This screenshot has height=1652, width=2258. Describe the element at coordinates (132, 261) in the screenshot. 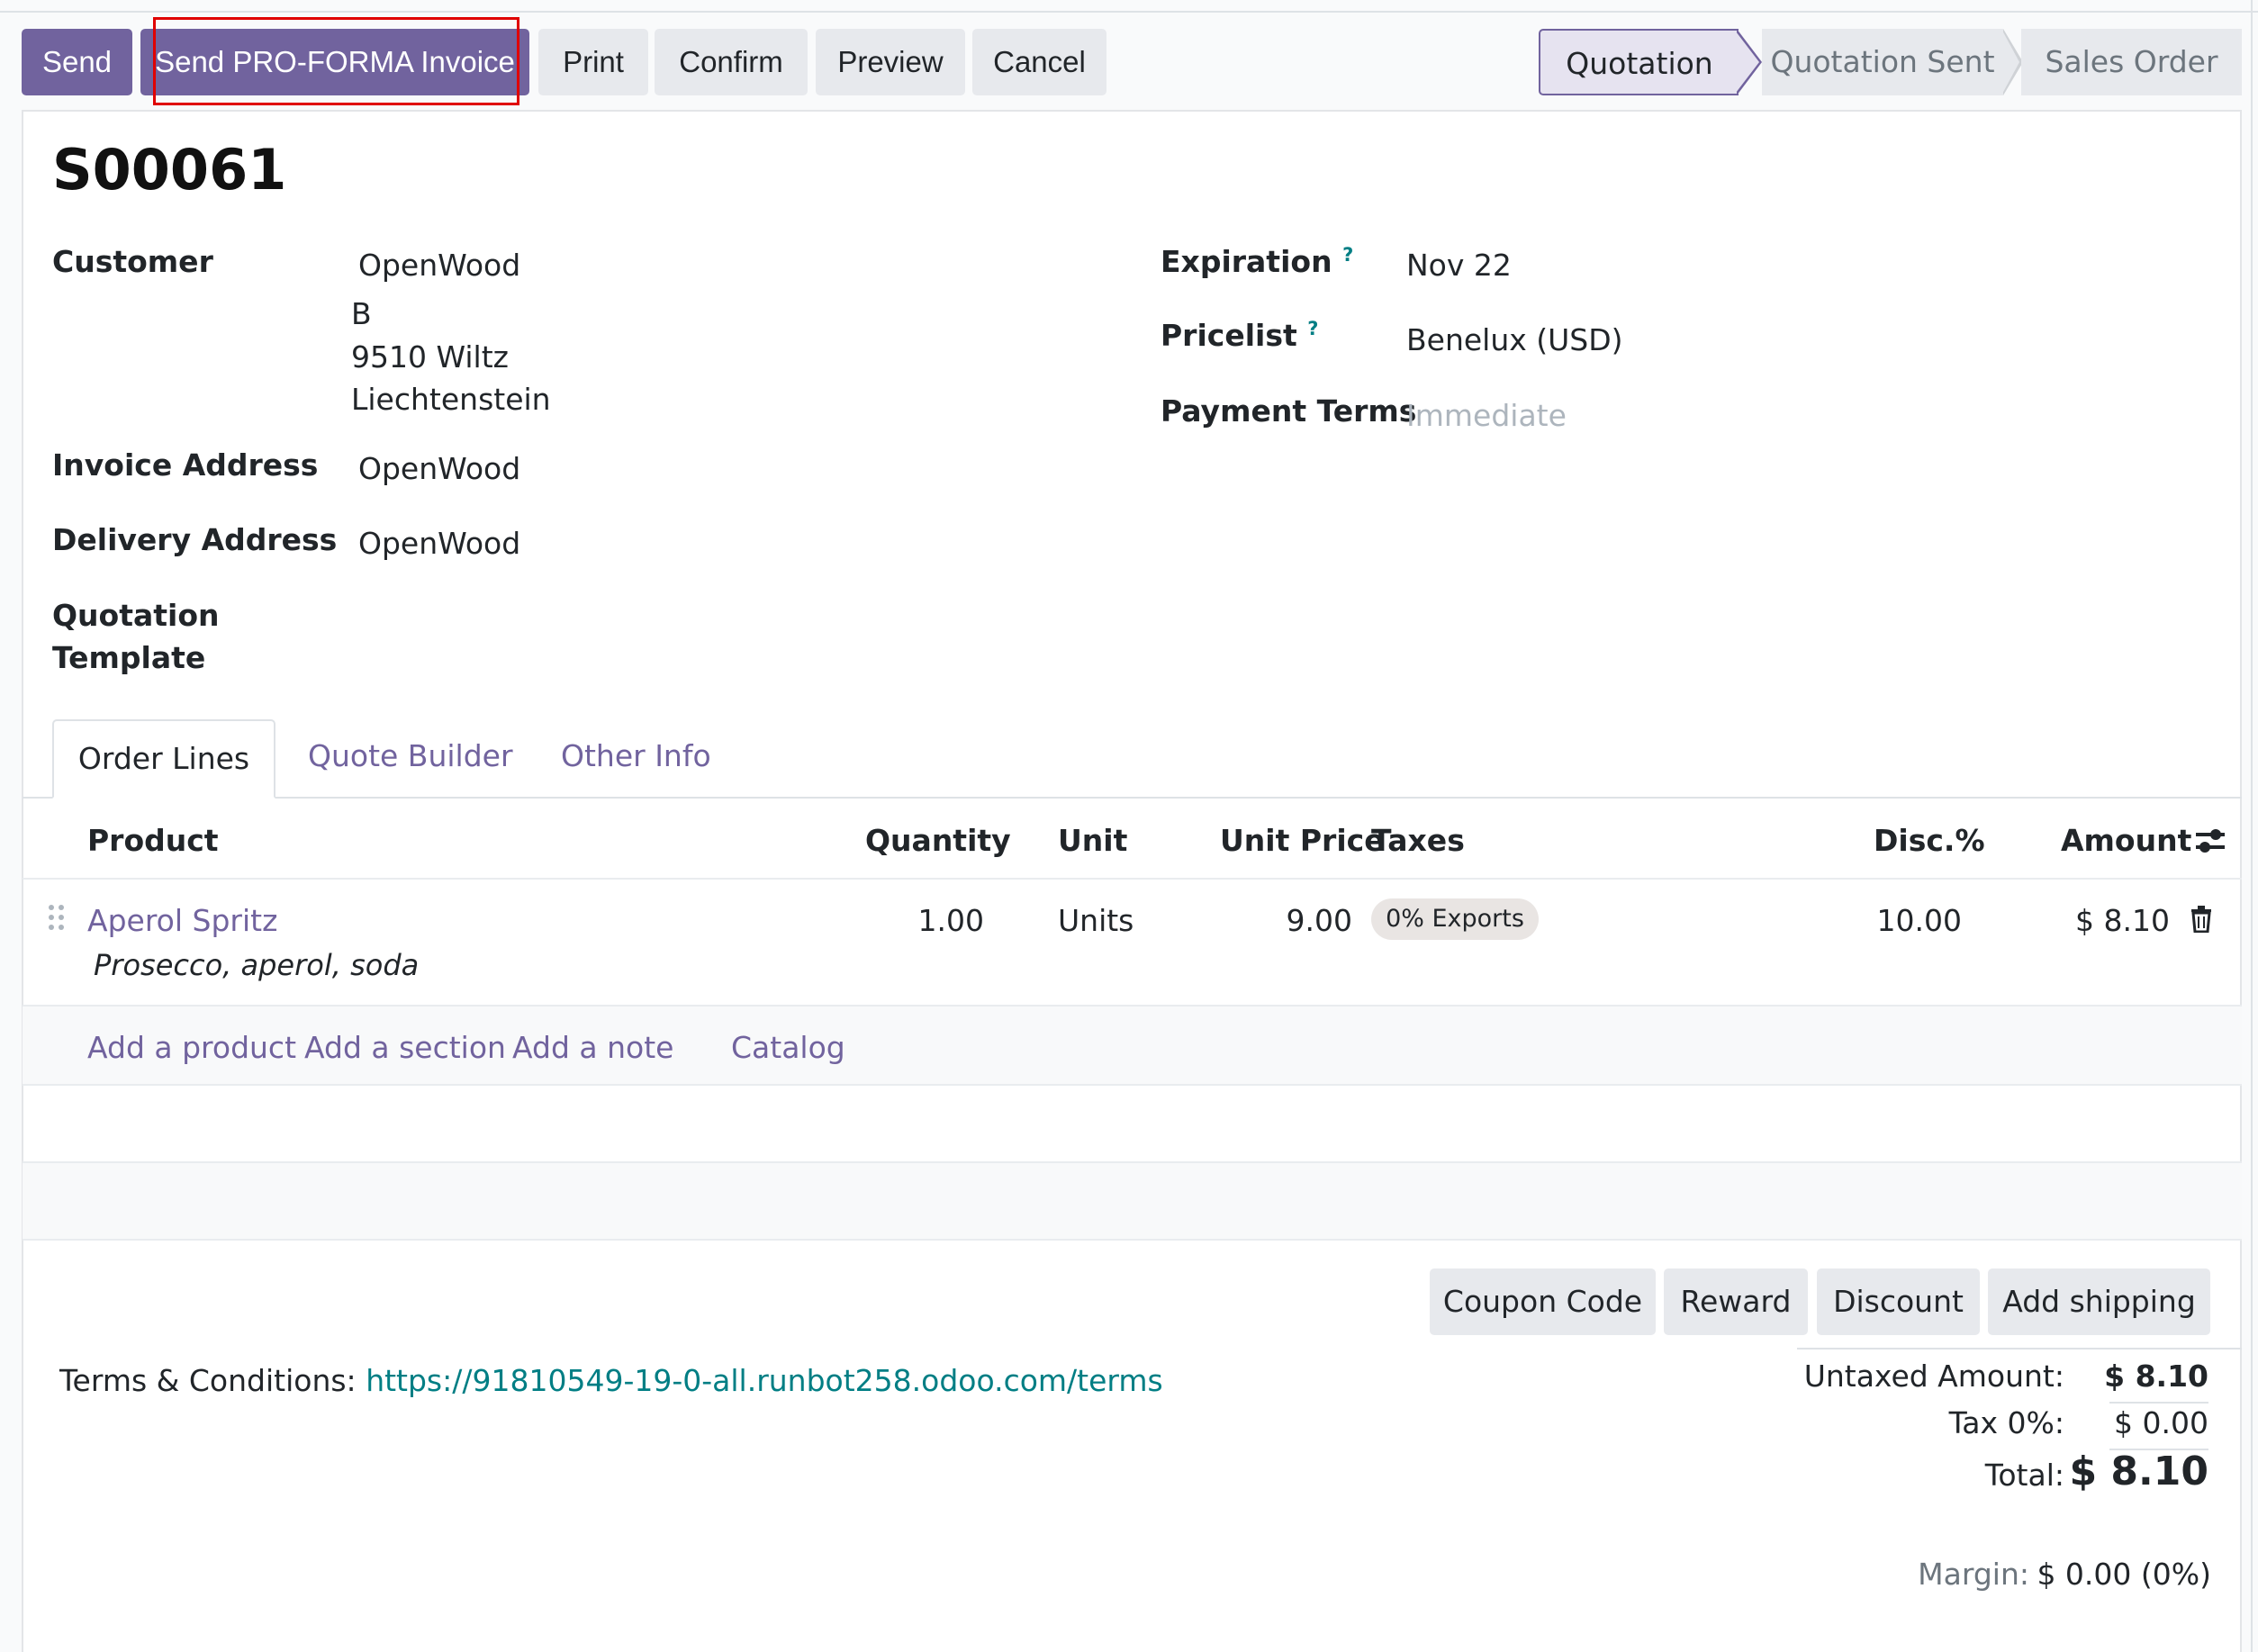

I see `customer-label: Customer` at that location.